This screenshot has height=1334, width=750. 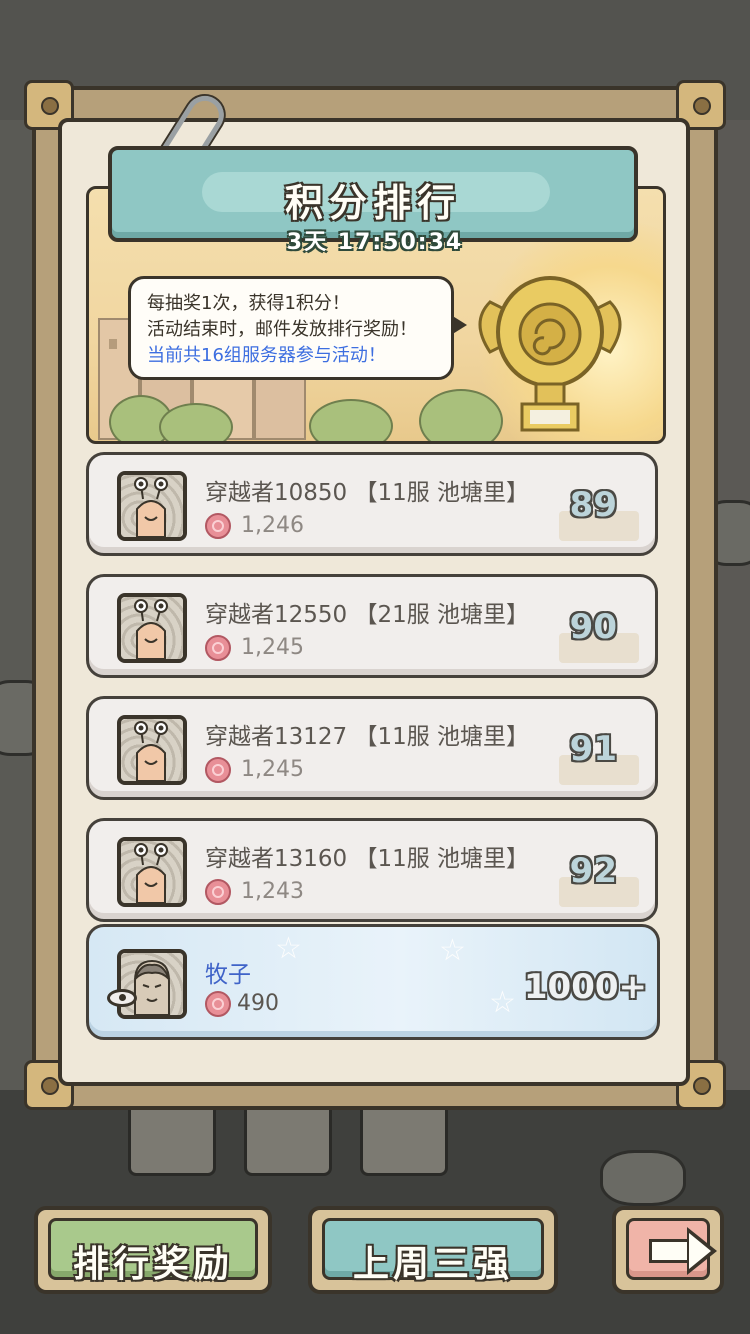 I want to click on page-title: 积分排行, so click(x=372, y=203).